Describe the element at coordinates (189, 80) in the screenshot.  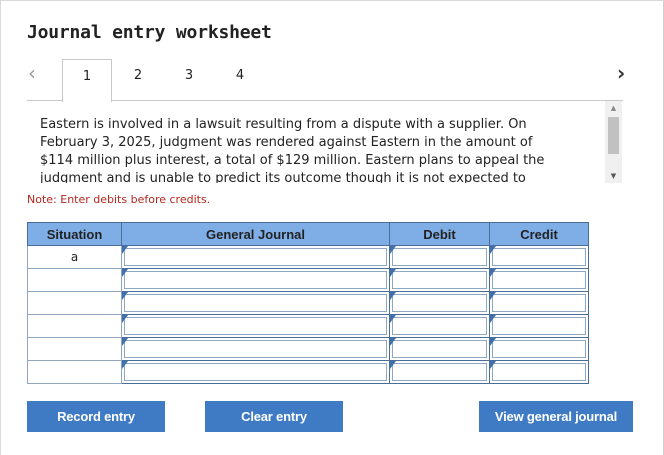
I see `tab-3: 3` at that location.